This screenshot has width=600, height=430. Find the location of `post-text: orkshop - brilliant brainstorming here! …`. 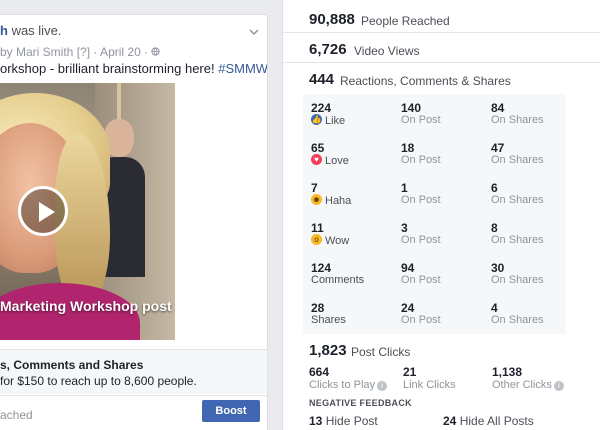

post-text: orkshop - brilliant brainstorming here! … is located at coordinates (133, 68).